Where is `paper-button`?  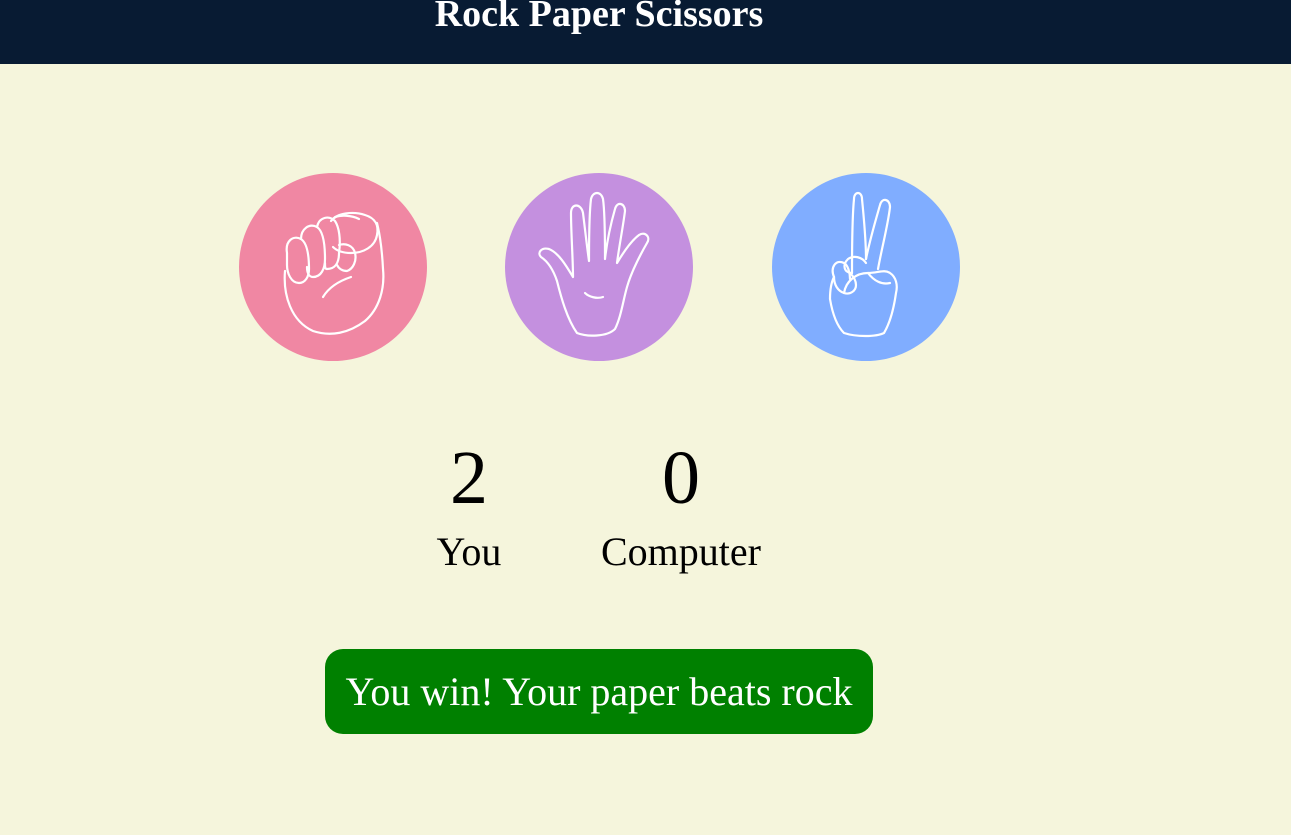
paper-button is located at coordinates (599, 267).